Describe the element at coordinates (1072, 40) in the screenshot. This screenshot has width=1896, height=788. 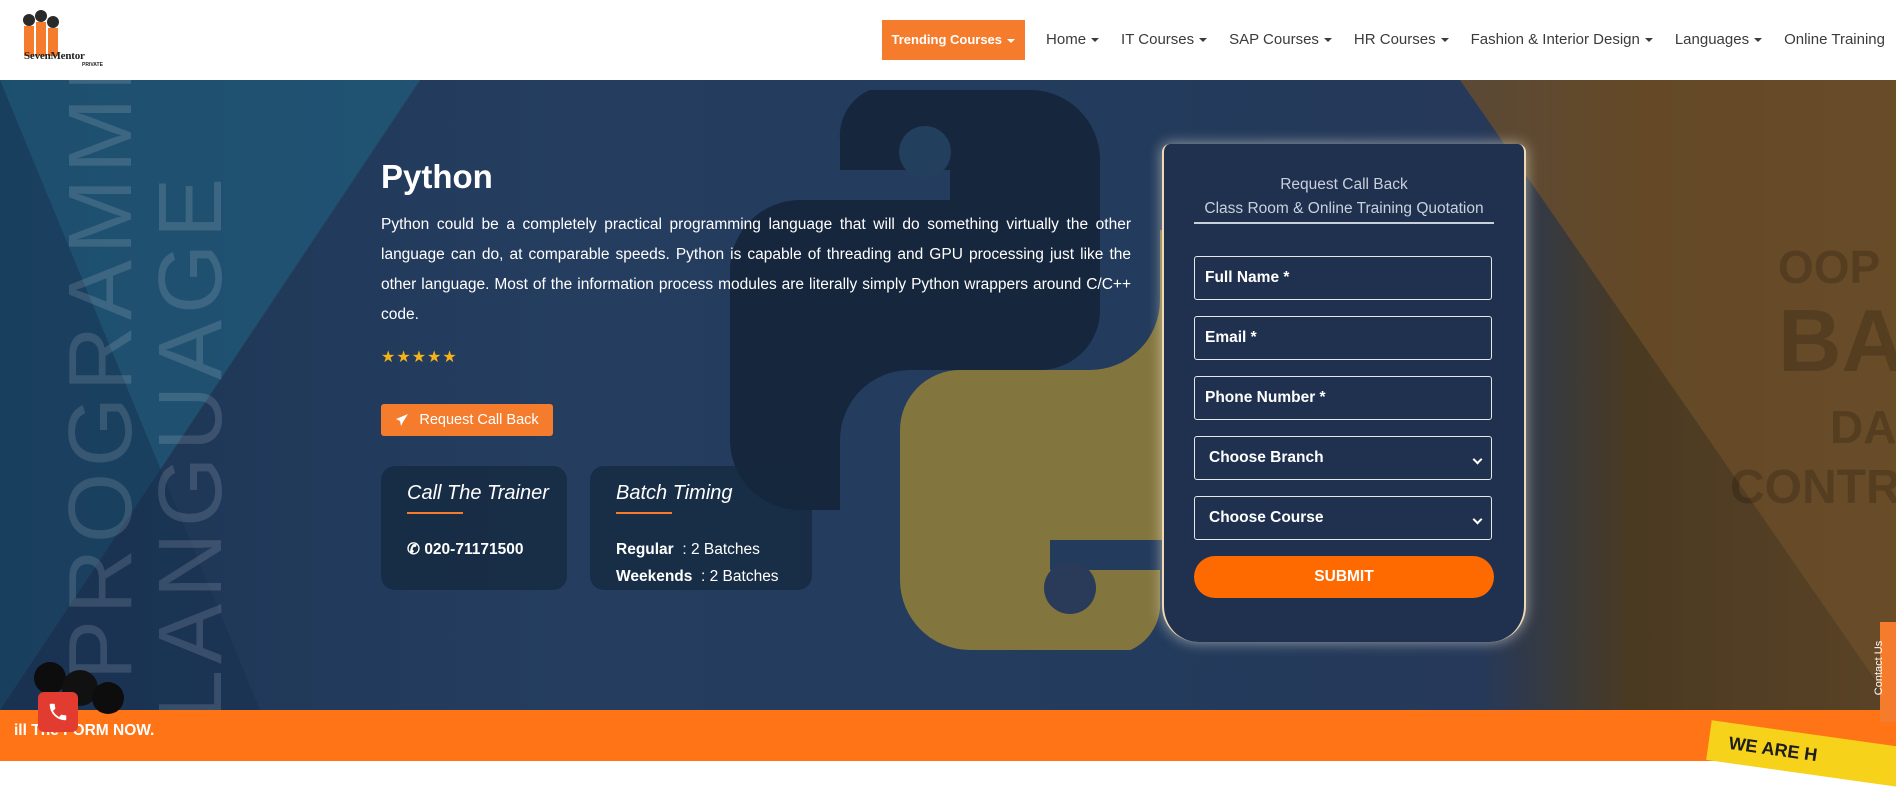
I see `nav-home: Home` at that location.